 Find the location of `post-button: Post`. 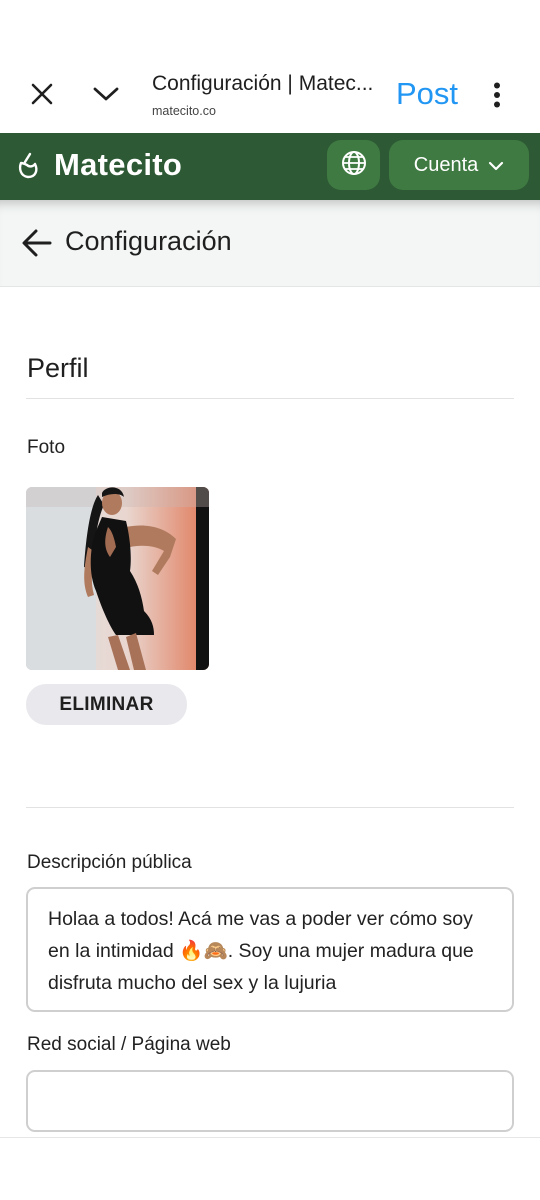

post-button: Post is located at coordinates (427, 94).